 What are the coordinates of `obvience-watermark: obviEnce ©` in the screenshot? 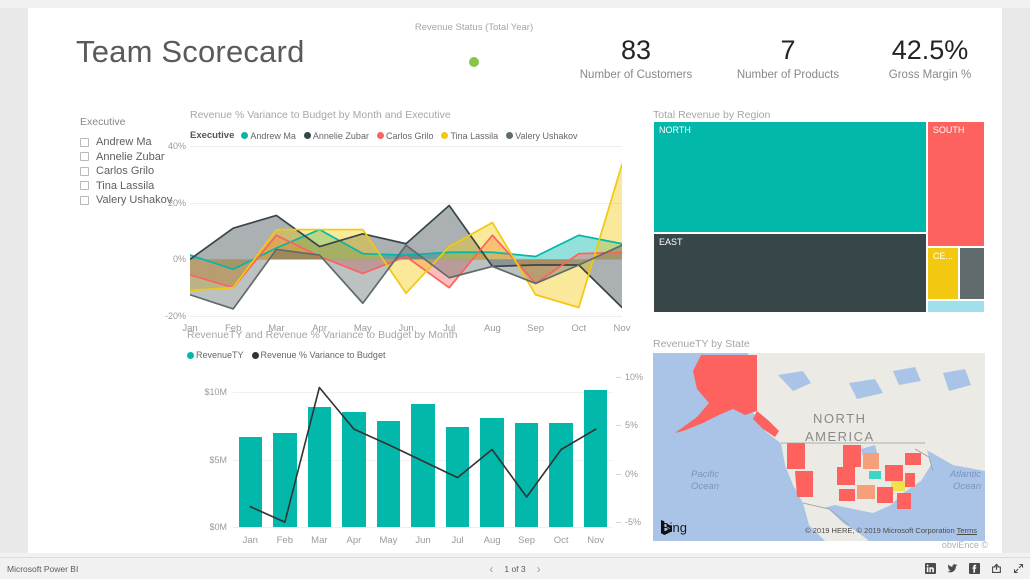 It's located at (964, 545).